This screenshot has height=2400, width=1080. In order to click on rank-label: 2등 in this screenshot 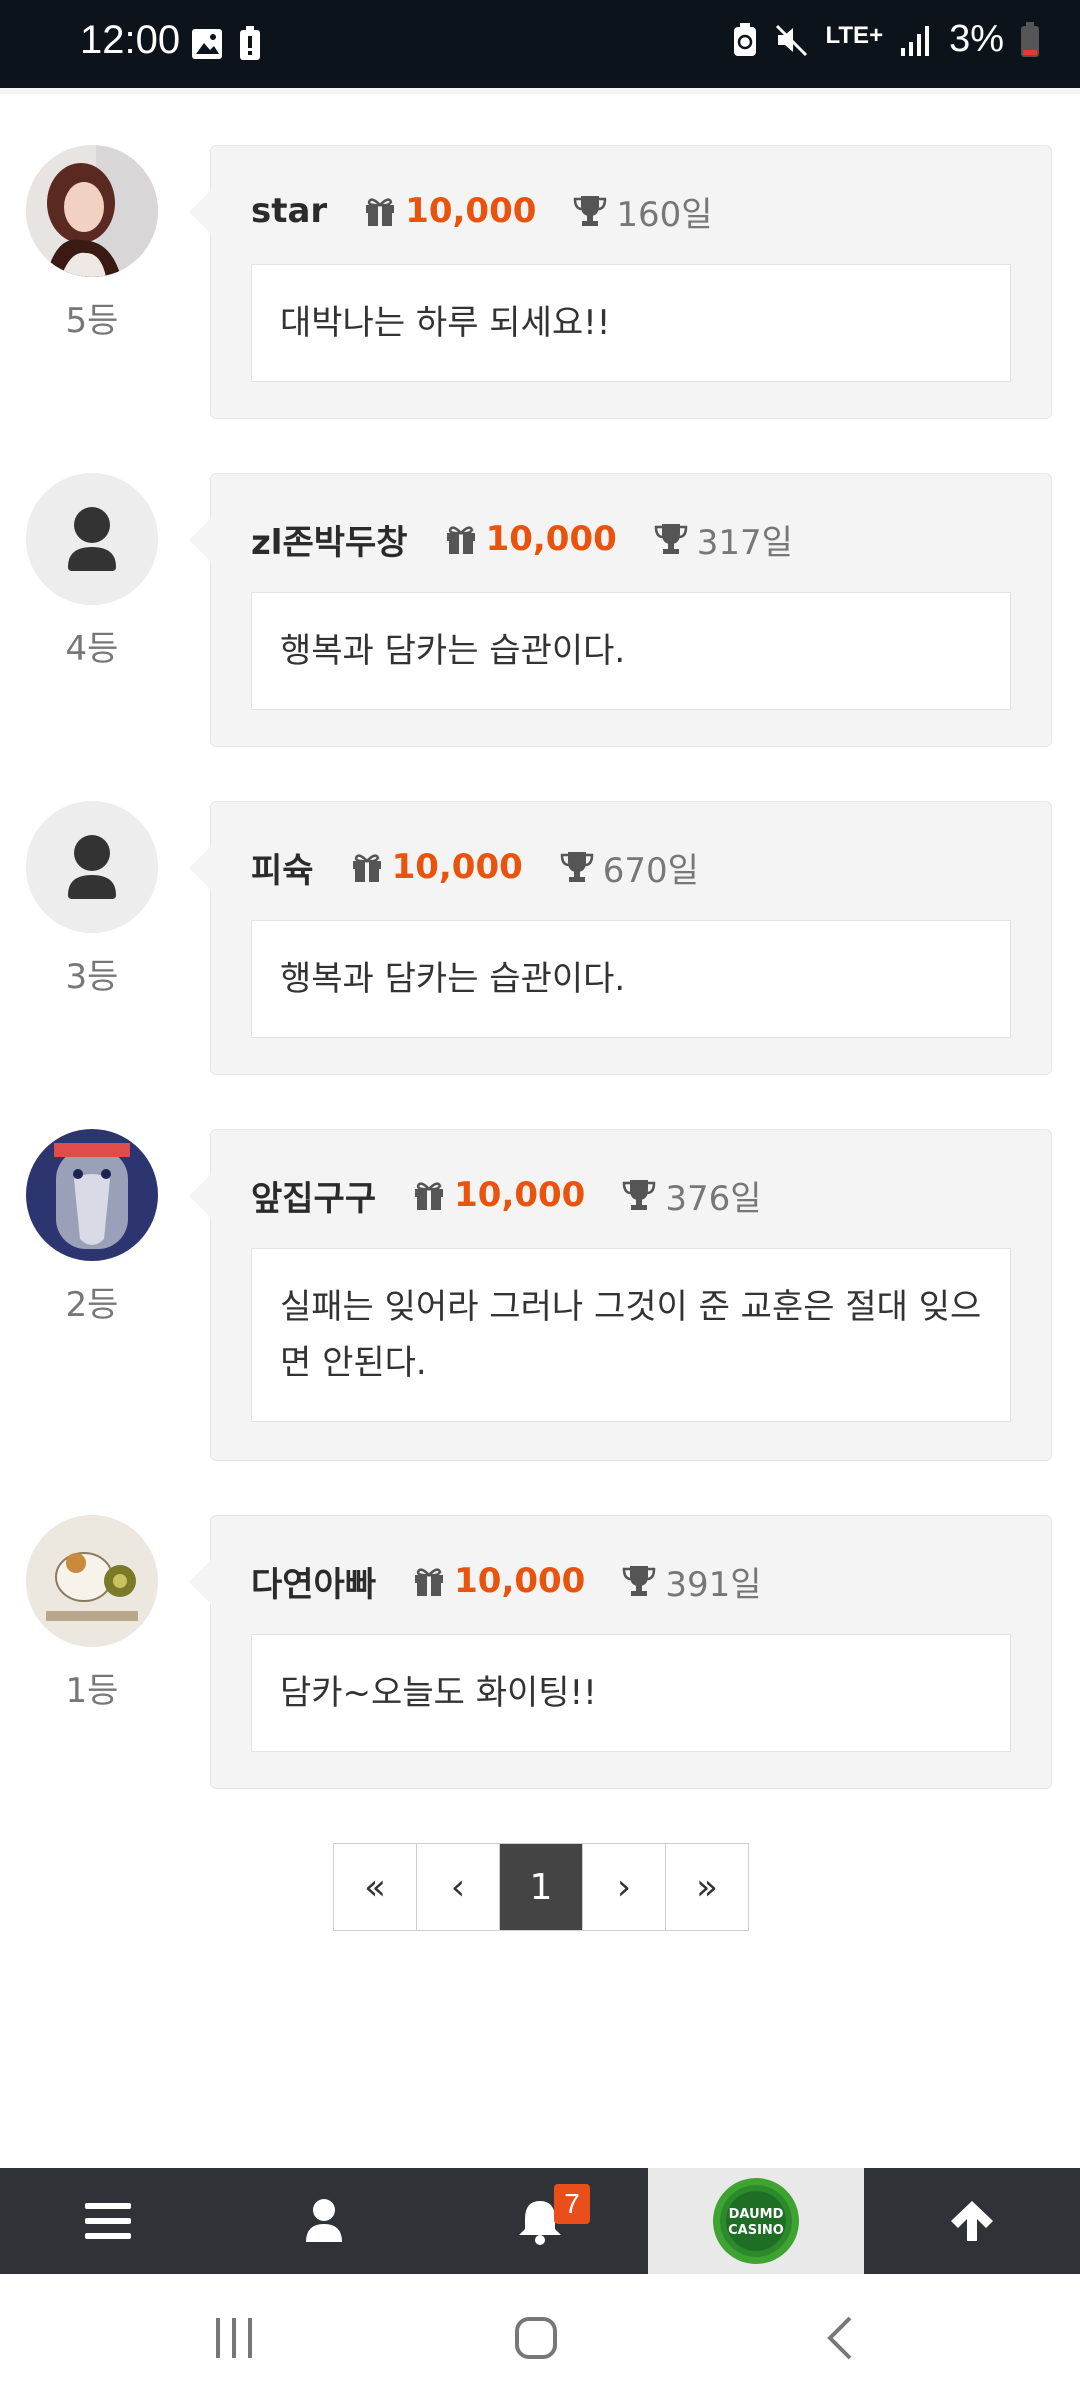, I will do `click(92, 1305)`.